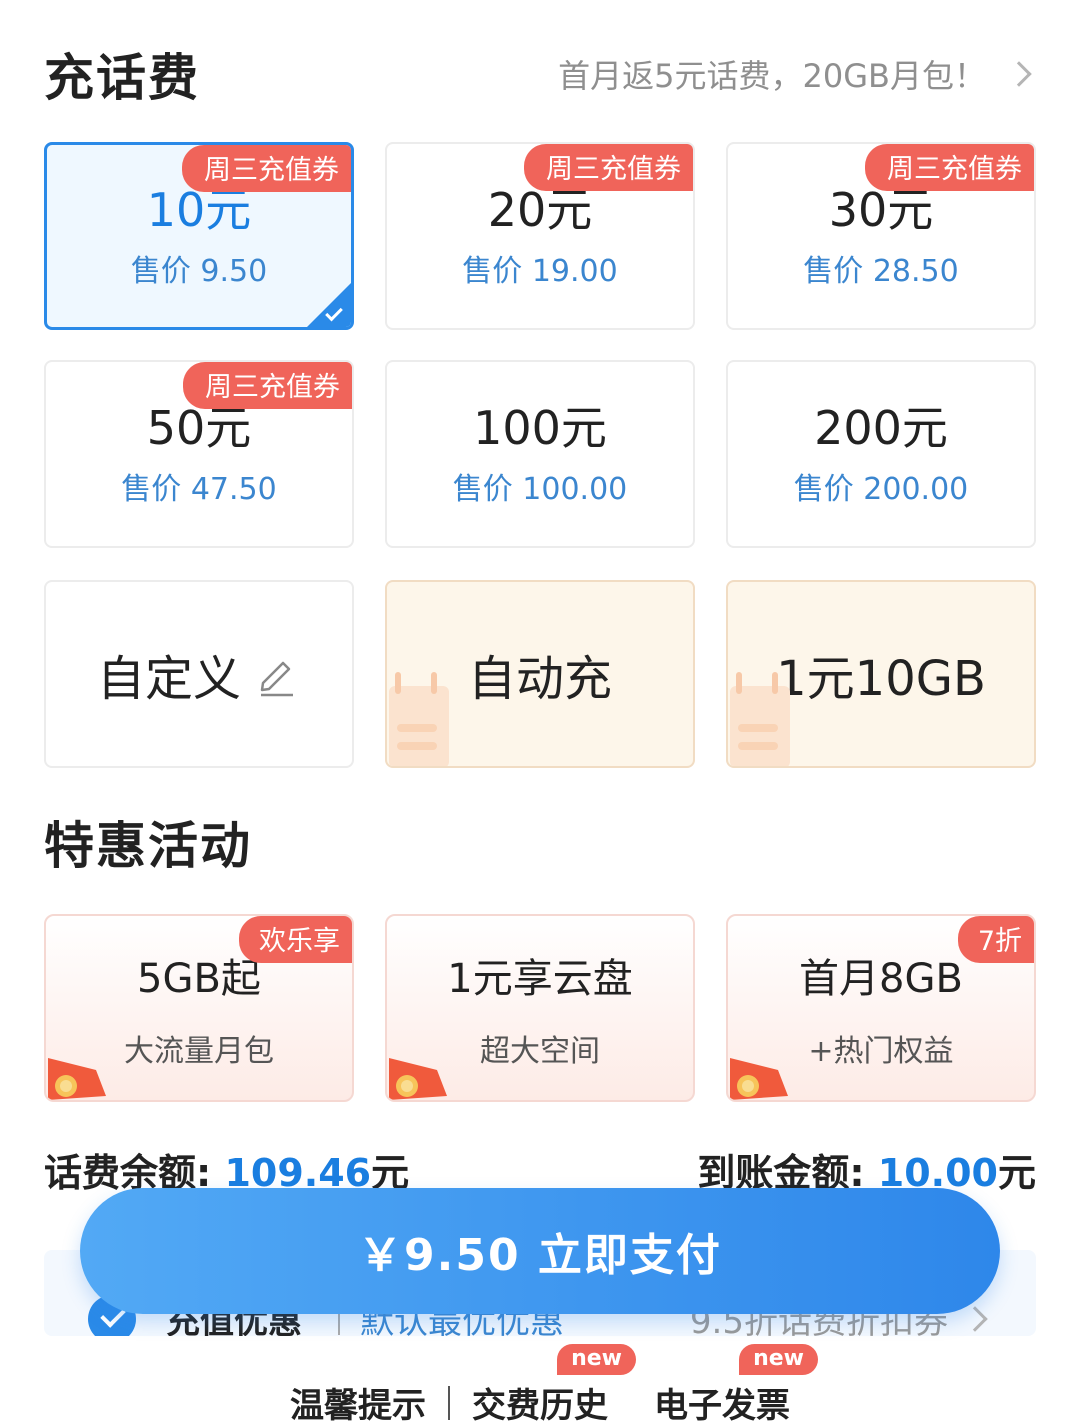 This screenshot has height=1426, width=1080. What do you see at coordinates (732, 1385) in the screenshot?
I see `e-invoice-link: 电子发票 new` at bounding box center [732, 1385].